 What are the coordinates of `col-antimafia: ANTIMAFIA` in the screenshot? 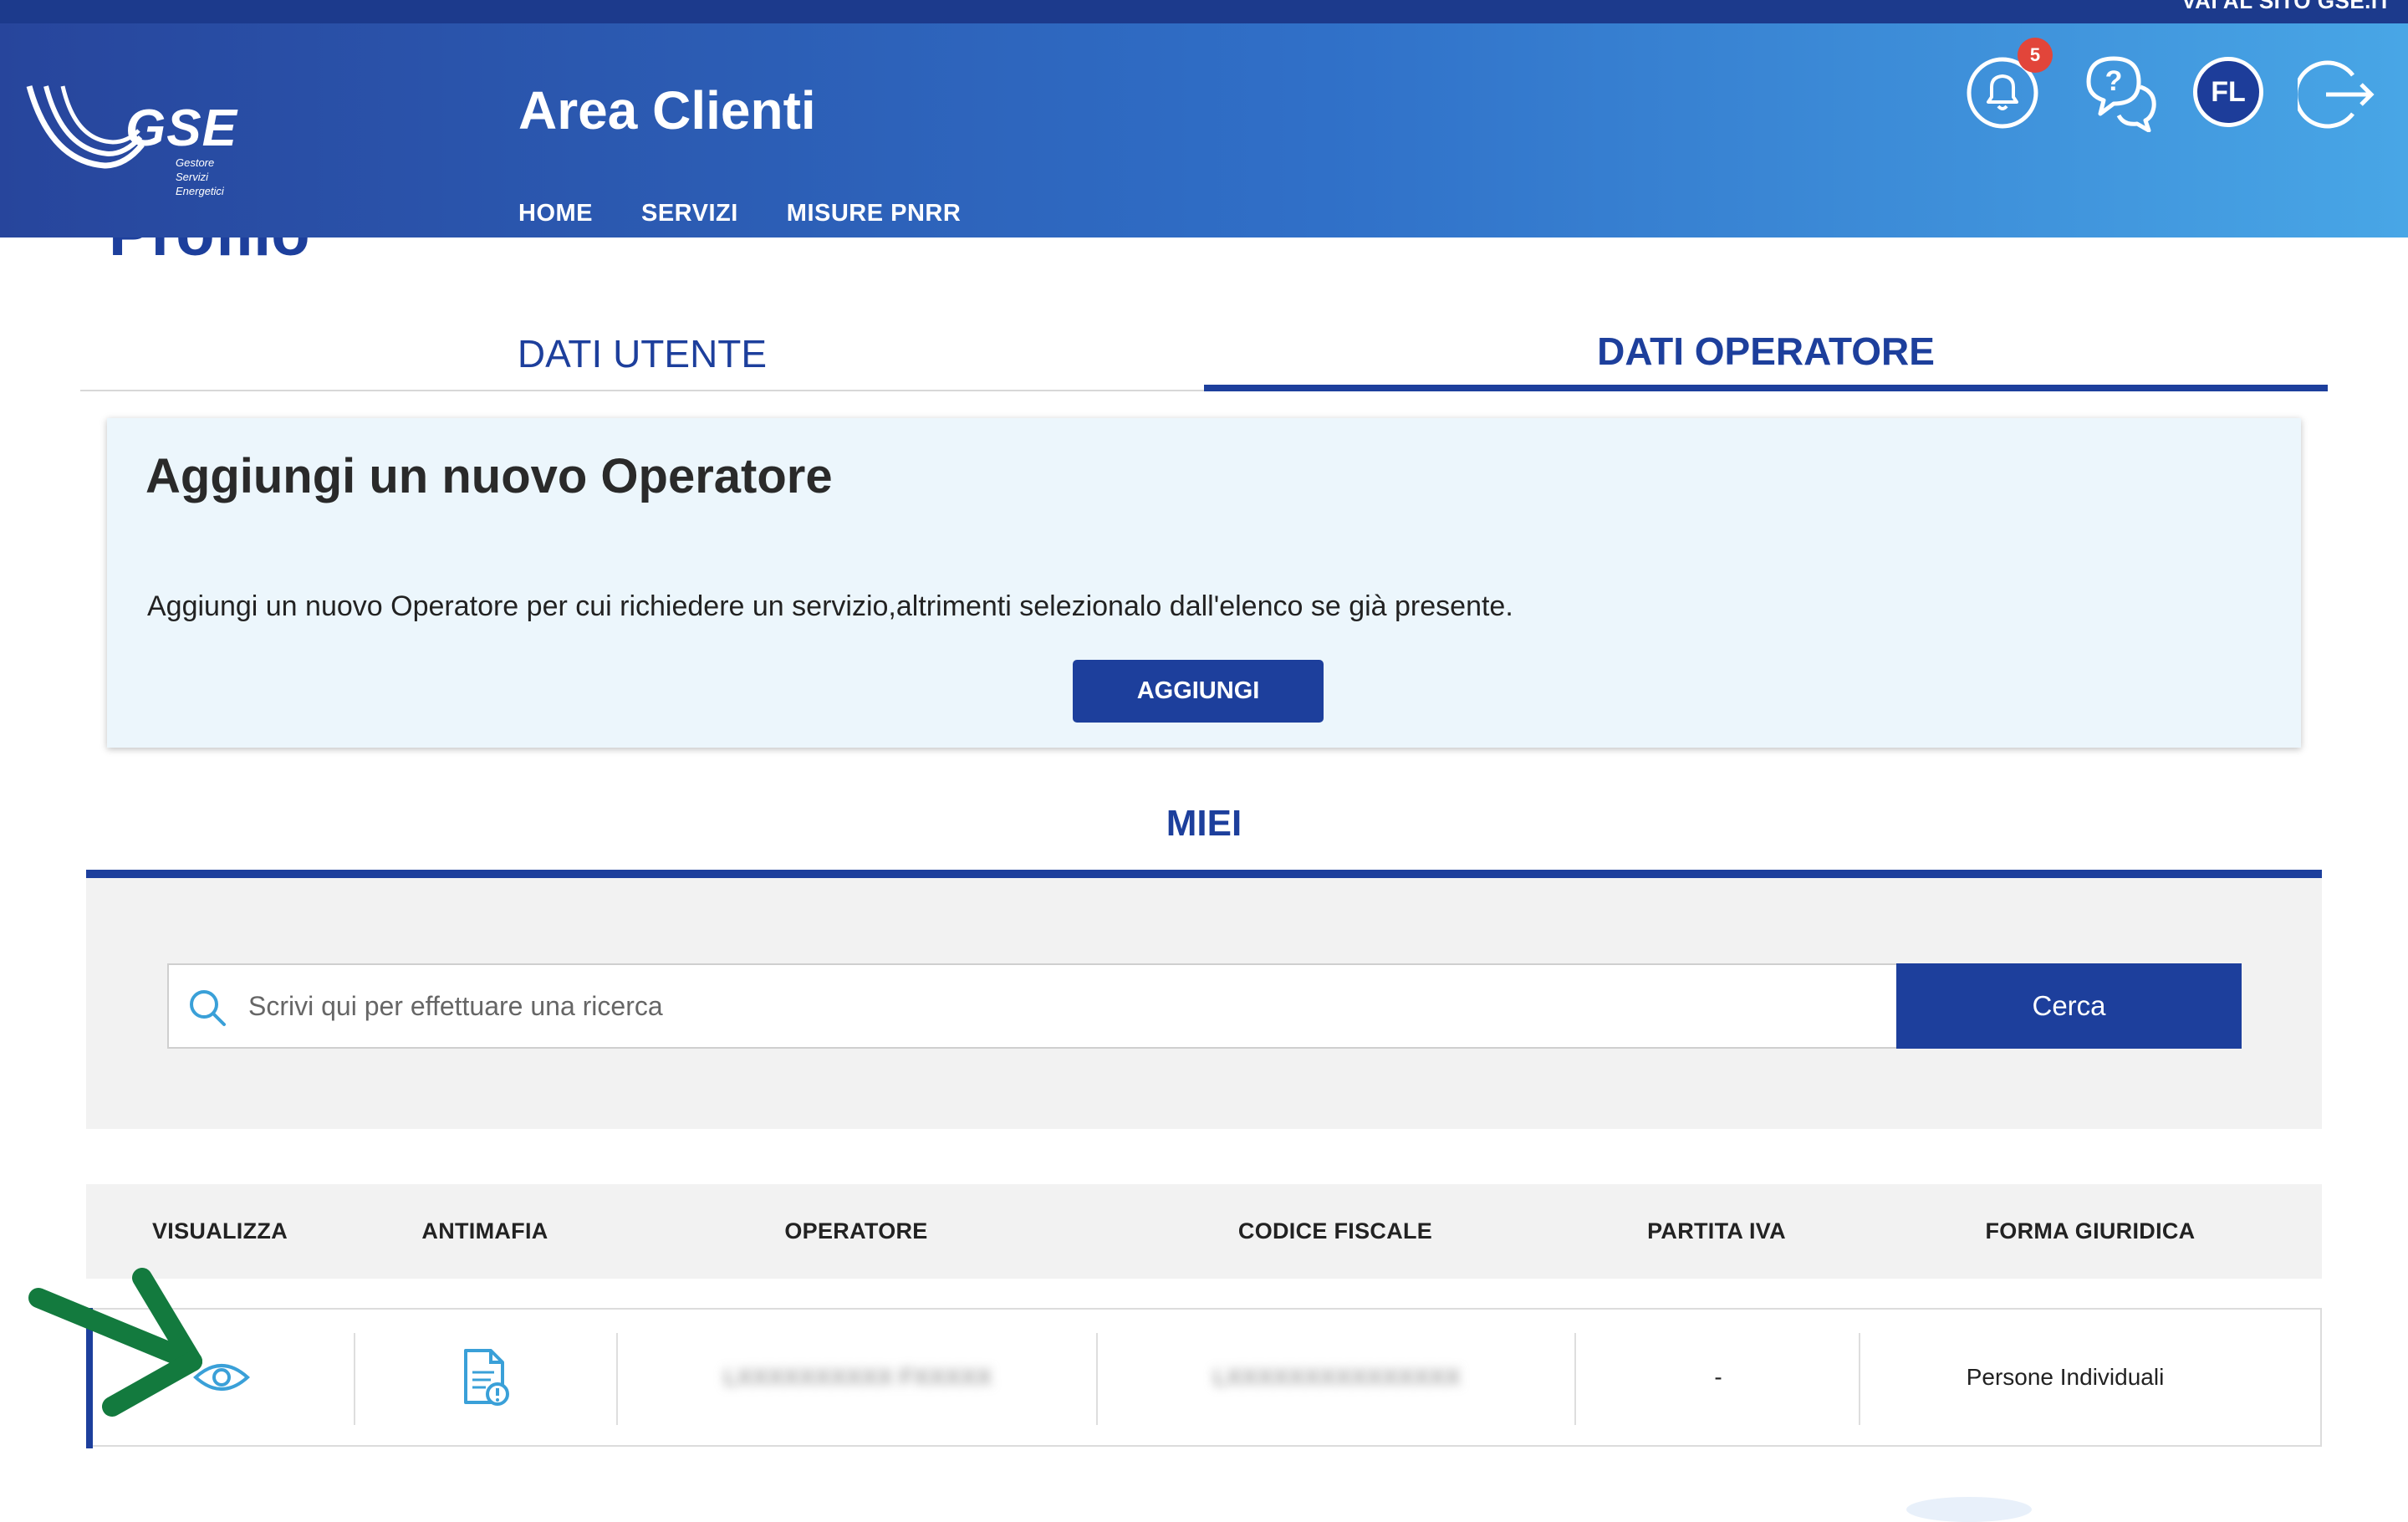 It's located at (484, 1231).